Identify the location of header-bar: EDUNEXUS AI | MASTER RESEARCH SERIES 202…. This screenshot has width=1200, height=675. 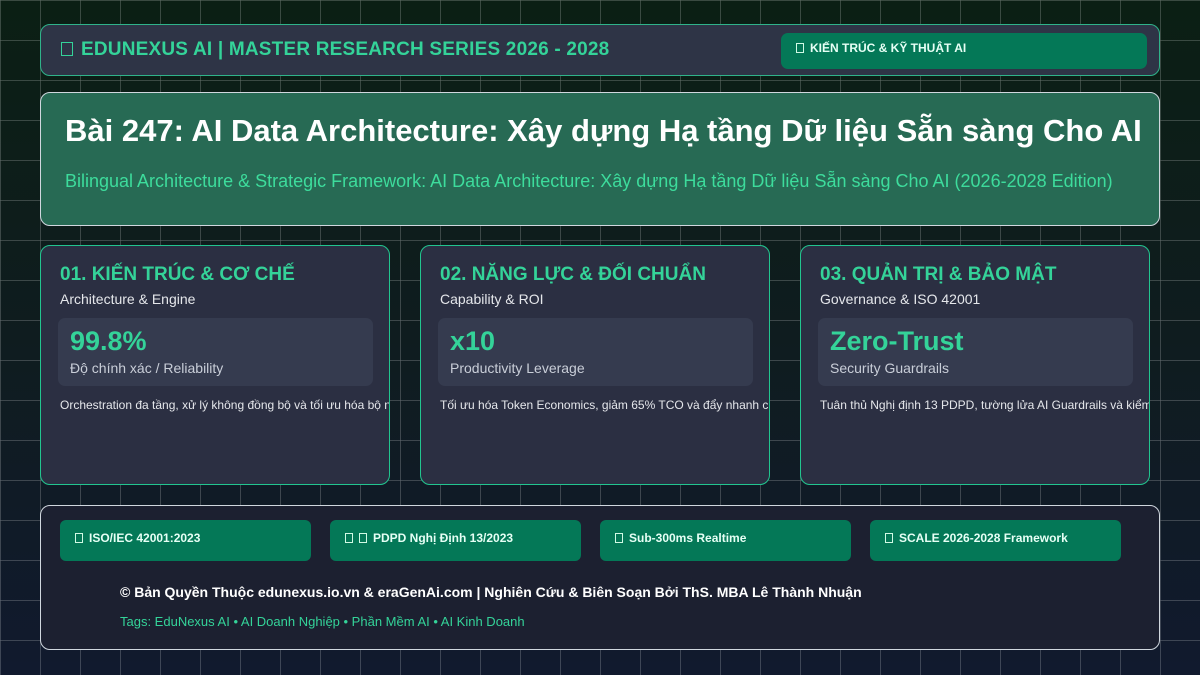
(600, 50).